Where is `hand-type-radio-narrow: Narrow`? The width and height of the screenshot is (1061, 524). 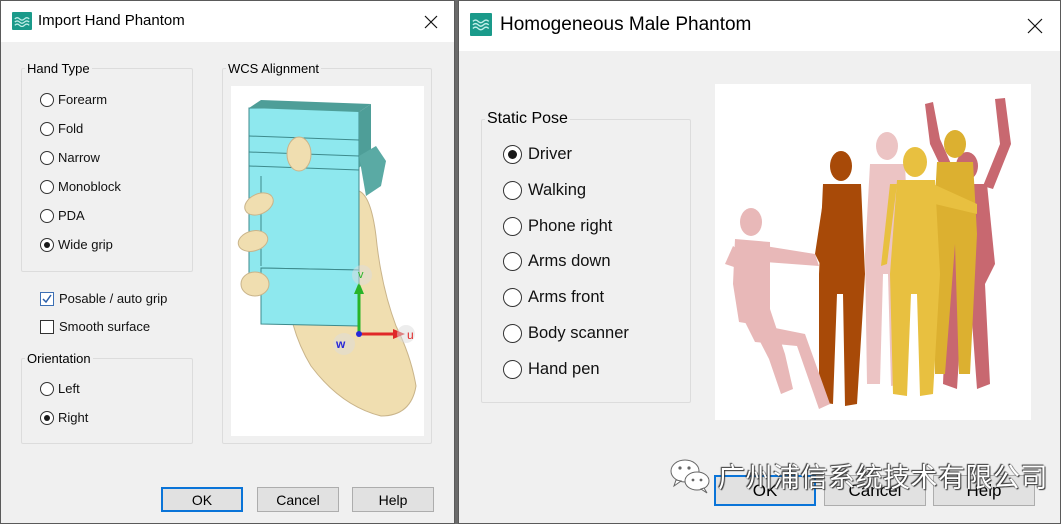
hand-type-radio-narrow: Narrow is located at coordinates (70, 157).